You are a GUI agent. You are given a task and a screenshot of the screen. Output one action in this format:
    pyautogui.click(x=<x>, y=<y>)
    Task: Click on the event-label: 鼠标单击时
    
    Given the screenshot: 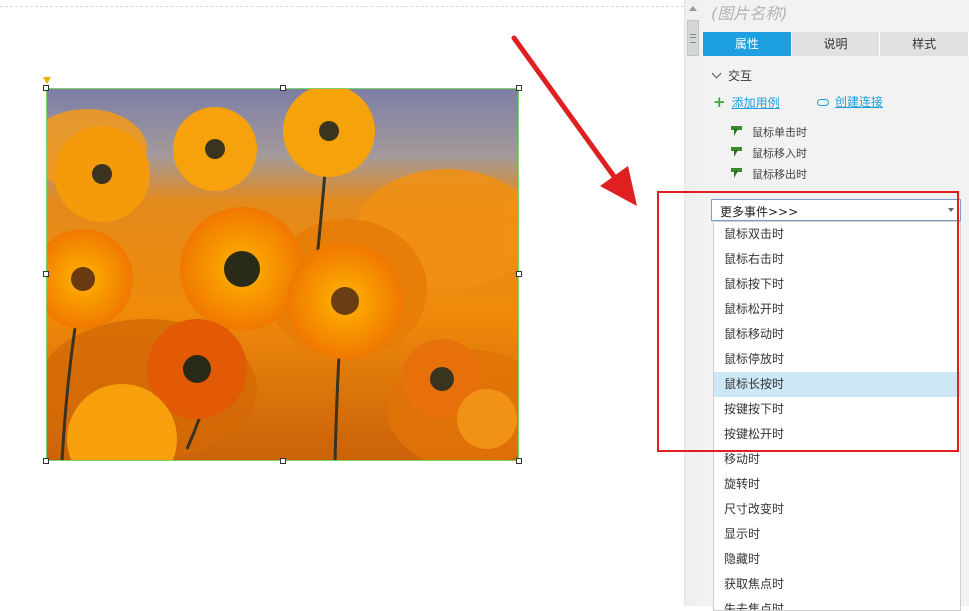 What is the action you would take?
    pyautogui.click(x=779, y=132)
    